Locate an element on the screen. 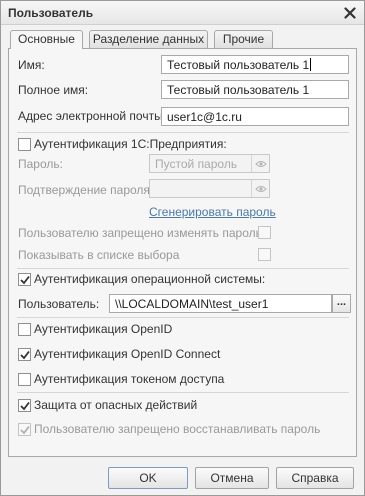  show-confirm-button is located at coordinates (260, 188).